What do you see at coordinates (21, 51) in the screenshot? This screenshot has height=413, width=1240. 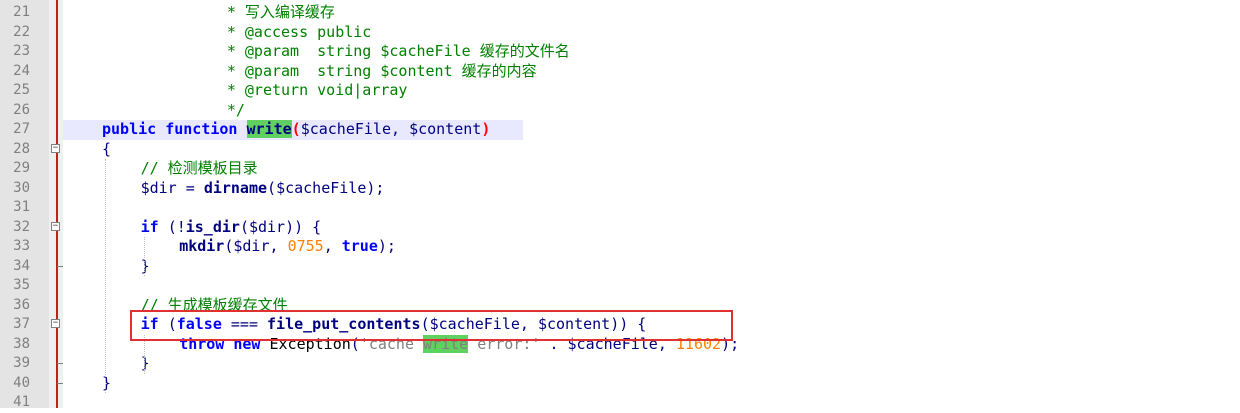 I see `line-number: 23` at bounding box center [21, 51].